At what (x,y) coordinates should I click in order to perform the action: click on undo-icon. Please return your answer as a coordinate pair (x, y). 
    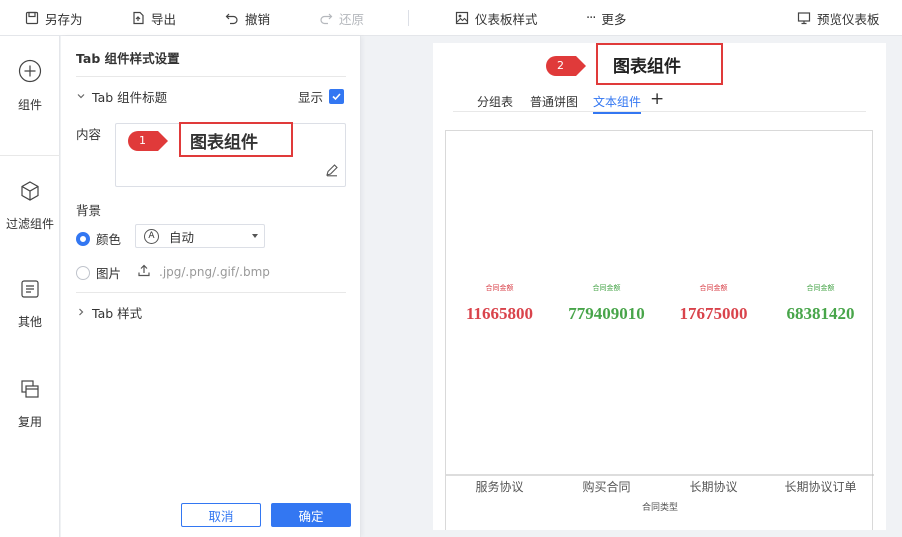
    Looking at the image, I should click on (232, 18).